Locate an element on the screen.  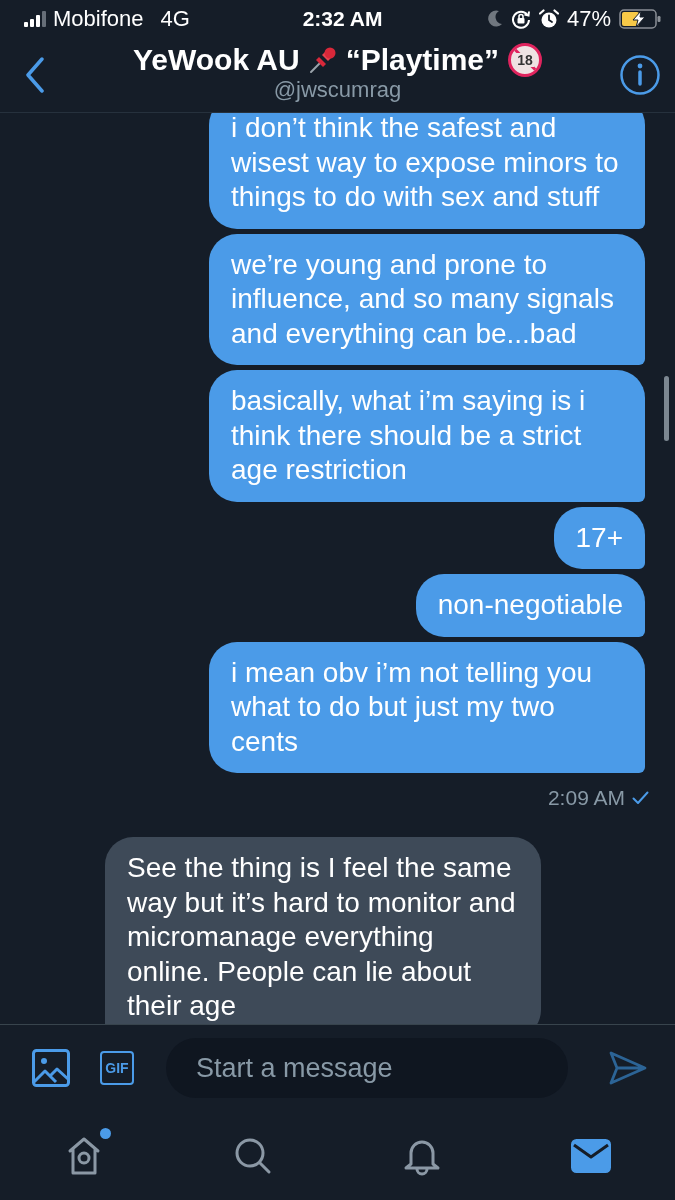
message-time: 2:09 AM is located at coordinates (586, 798).